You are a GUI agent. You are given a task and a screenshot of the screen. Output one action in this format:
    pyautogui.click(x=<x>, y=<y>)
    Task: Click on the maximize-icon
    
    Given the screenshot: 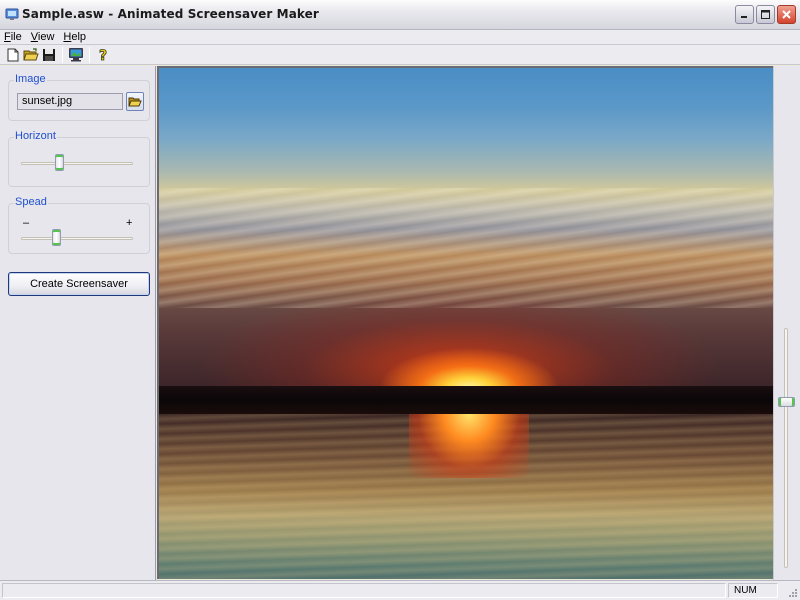 What is the action you would take?
    pyautogui.click(x=765, y=14)
    